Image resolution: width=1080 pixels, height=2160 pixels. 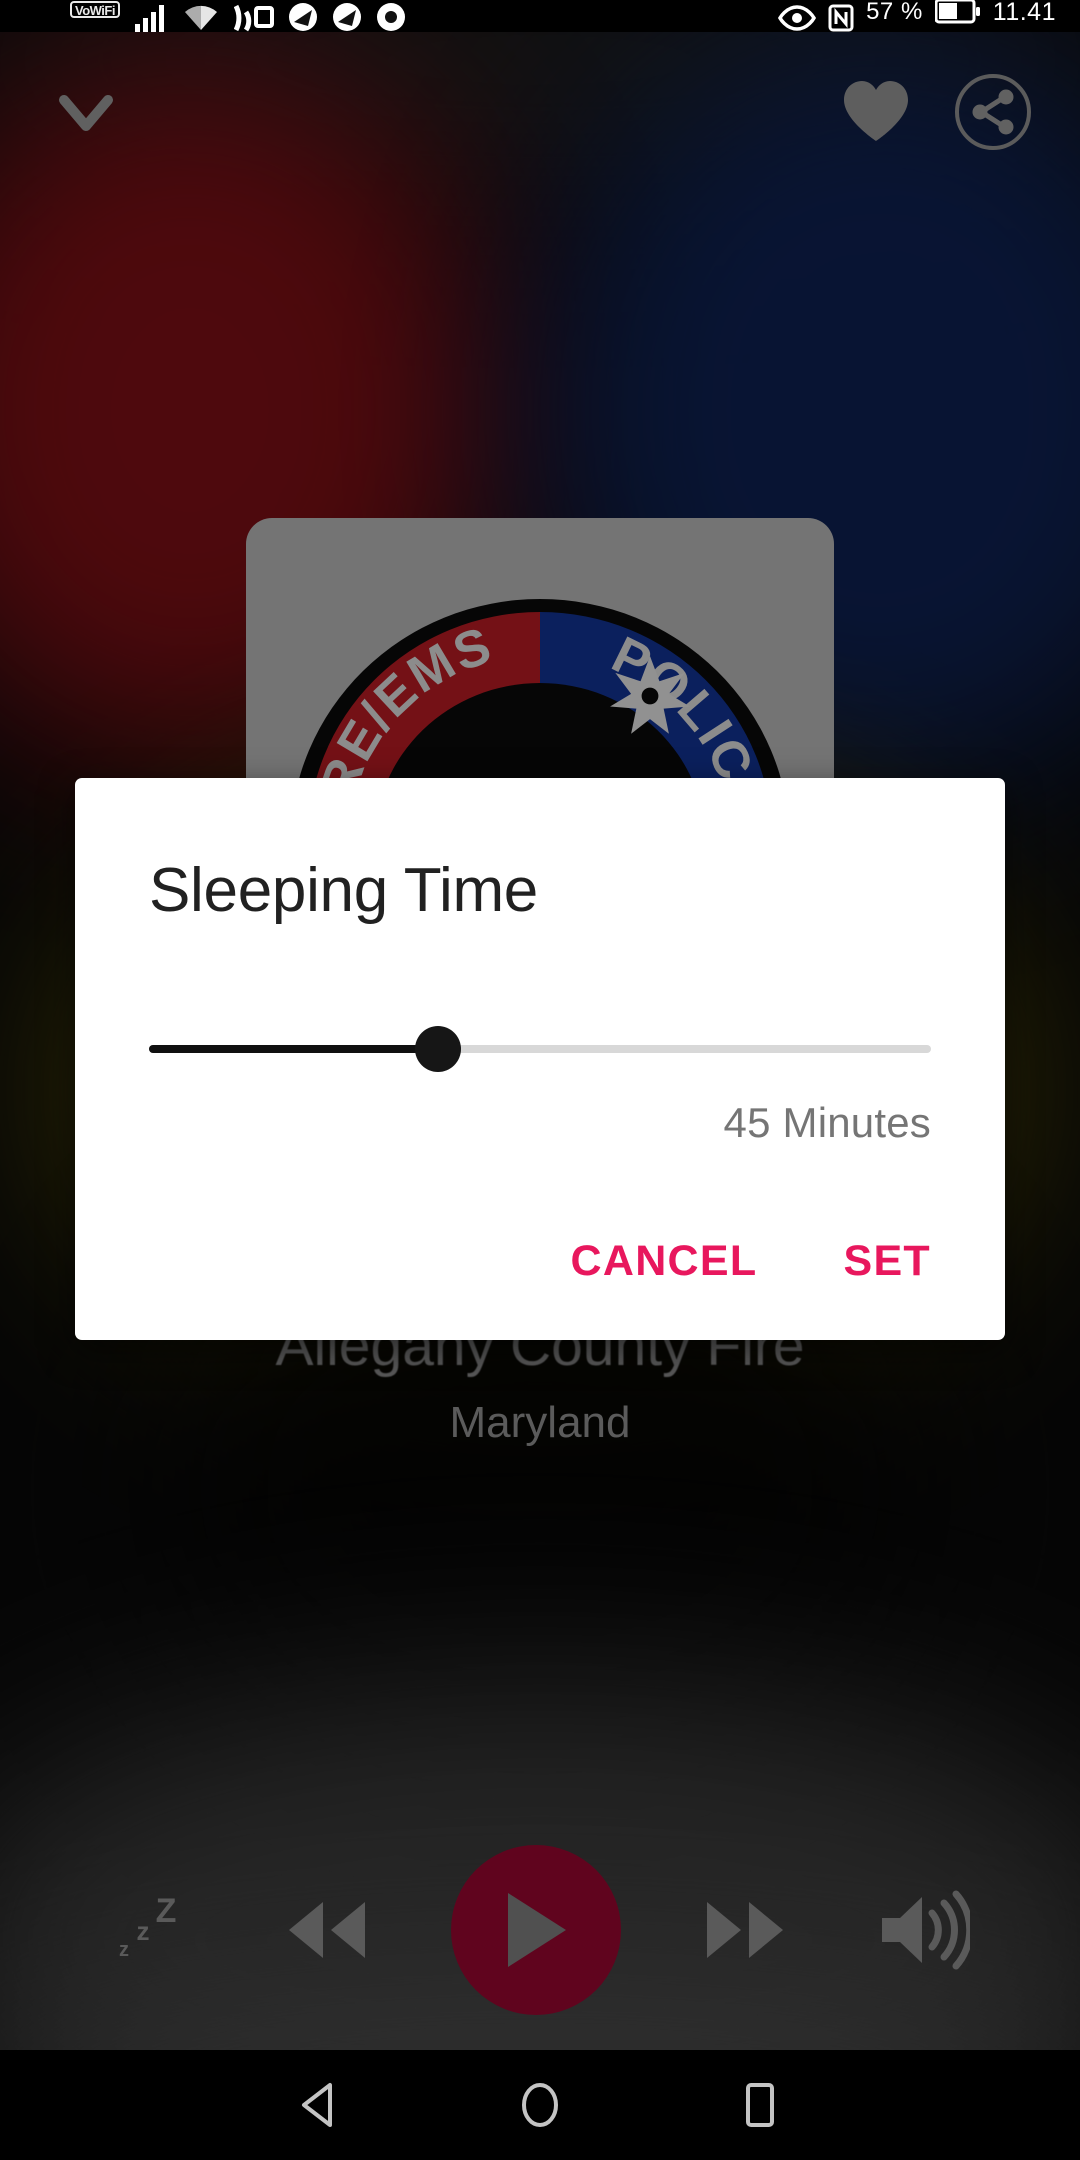 What do you see at coordinates (95, 9) in the screenshot?
I see `vowifi-badge: VoWiFi` at bounding box center [95, 9].